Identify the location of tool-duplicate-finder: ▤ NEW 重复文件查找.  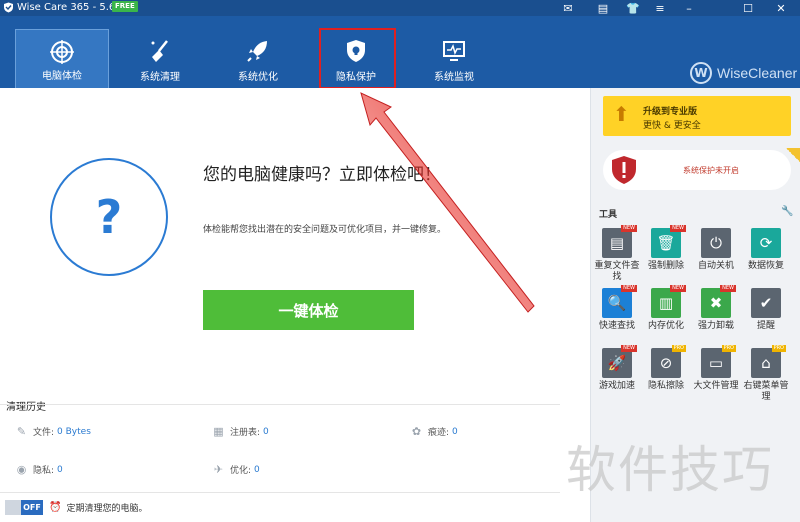
(617, 254).